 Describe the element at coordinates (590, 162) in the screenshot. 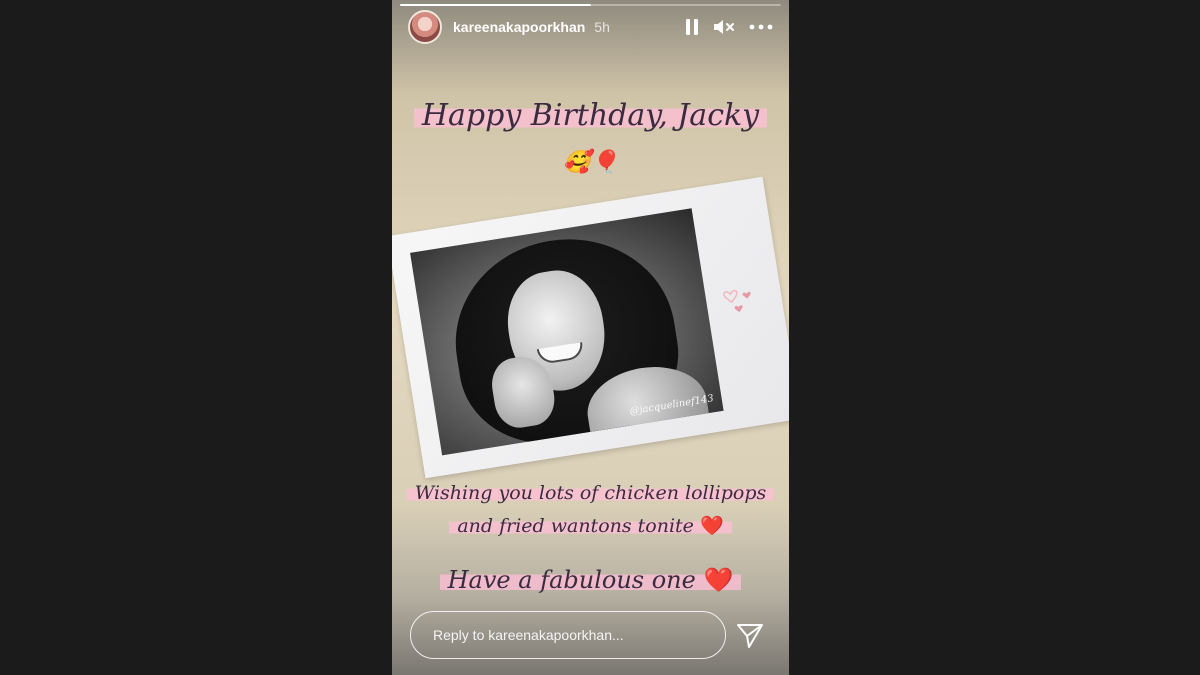

I see `emoji-sticker: 🥰🎈` at that location.